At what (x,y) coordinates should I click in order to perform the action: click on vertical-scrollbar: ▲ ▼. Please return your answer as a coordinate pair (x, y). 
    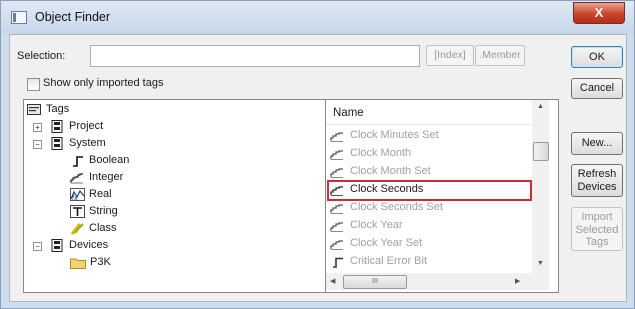
    Looking at the image, I should click on (540, 186).